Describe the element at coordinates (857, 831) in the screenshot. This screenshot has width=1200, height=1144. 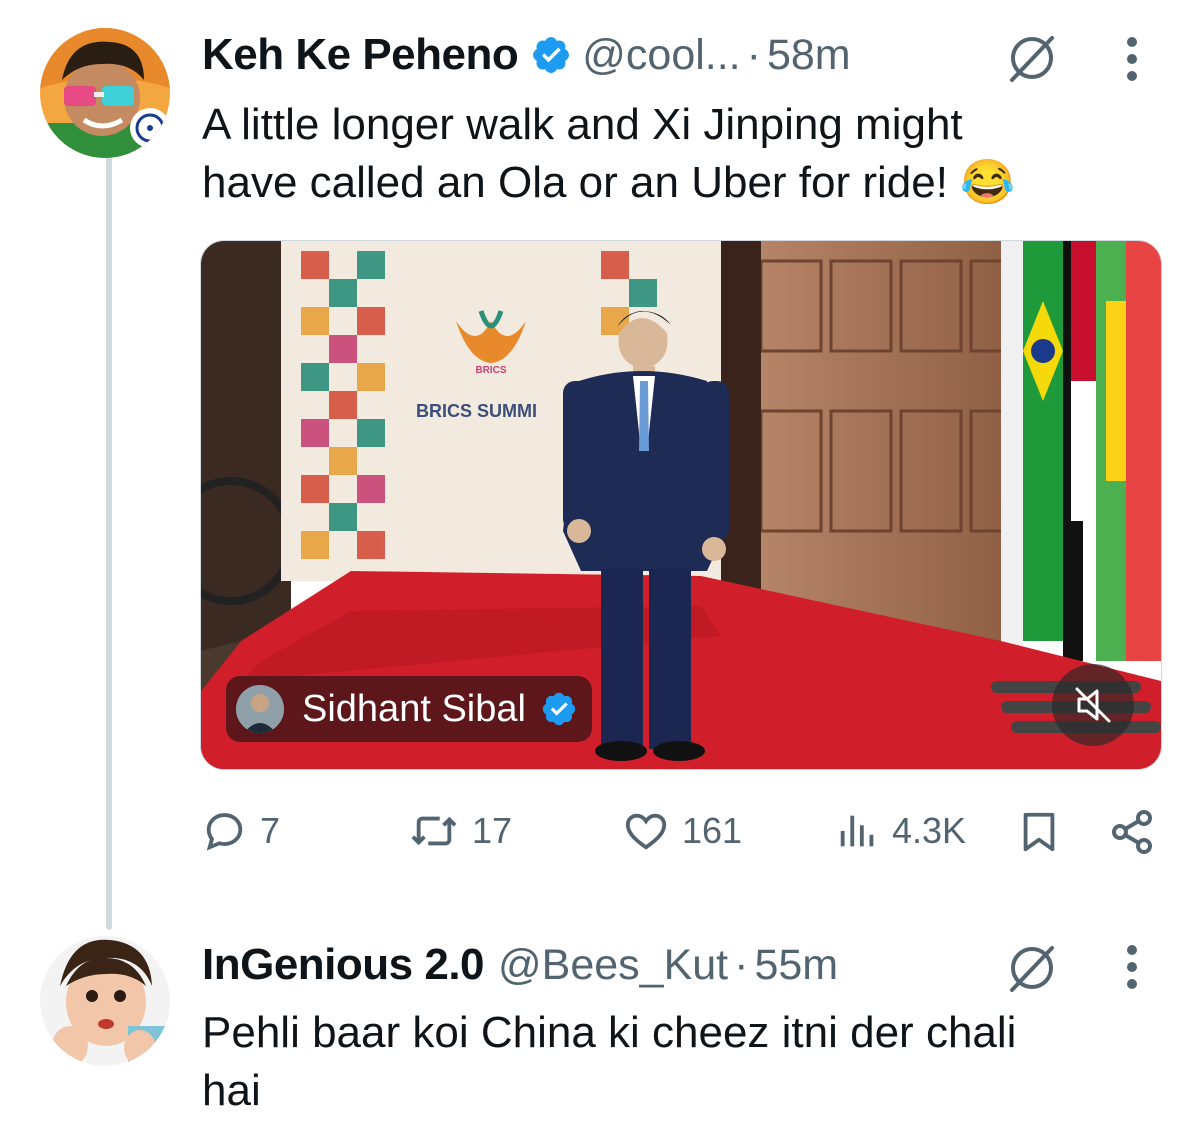
I see `analytics-icon` at that location.